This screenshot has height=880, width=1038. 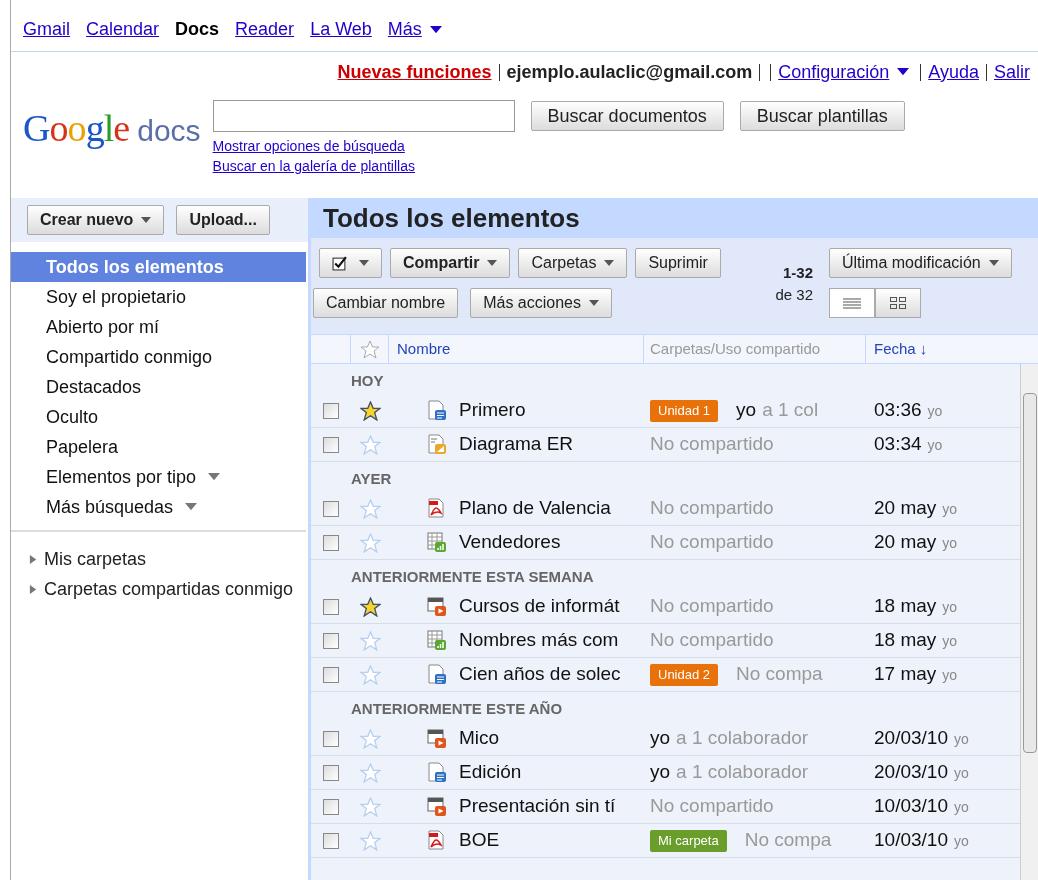 I want to click on sidebar-item: Soy el propietario, so click(x=158, y=297).